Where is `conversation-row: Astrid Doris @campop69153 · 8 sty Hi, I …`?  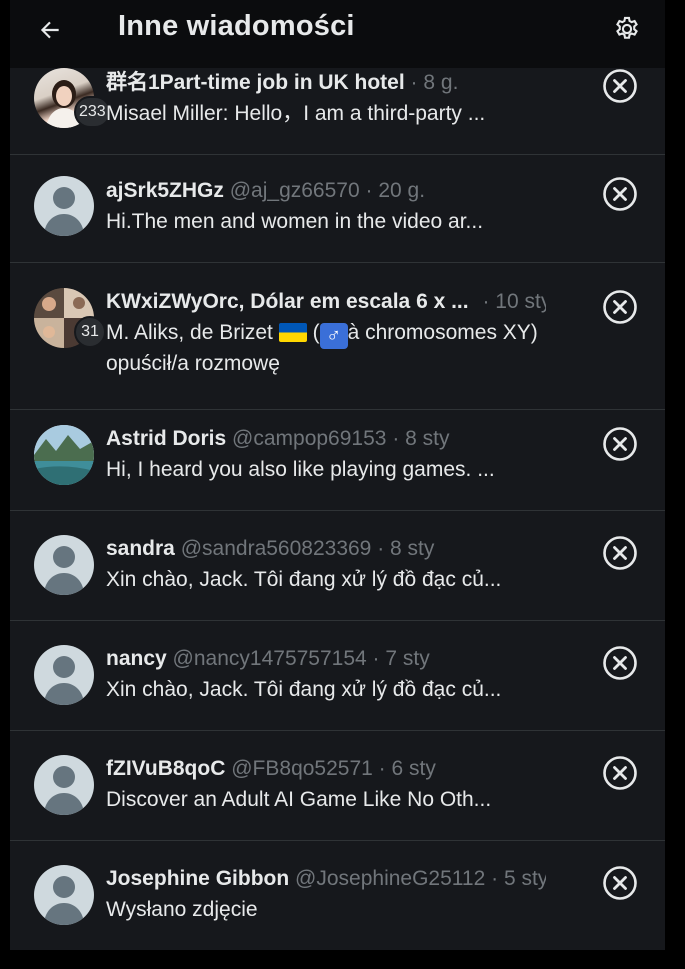
conversation-row: Astrid Doris @campop69153 · 8 sty Hi, I … is located at coordinates (337, 460).